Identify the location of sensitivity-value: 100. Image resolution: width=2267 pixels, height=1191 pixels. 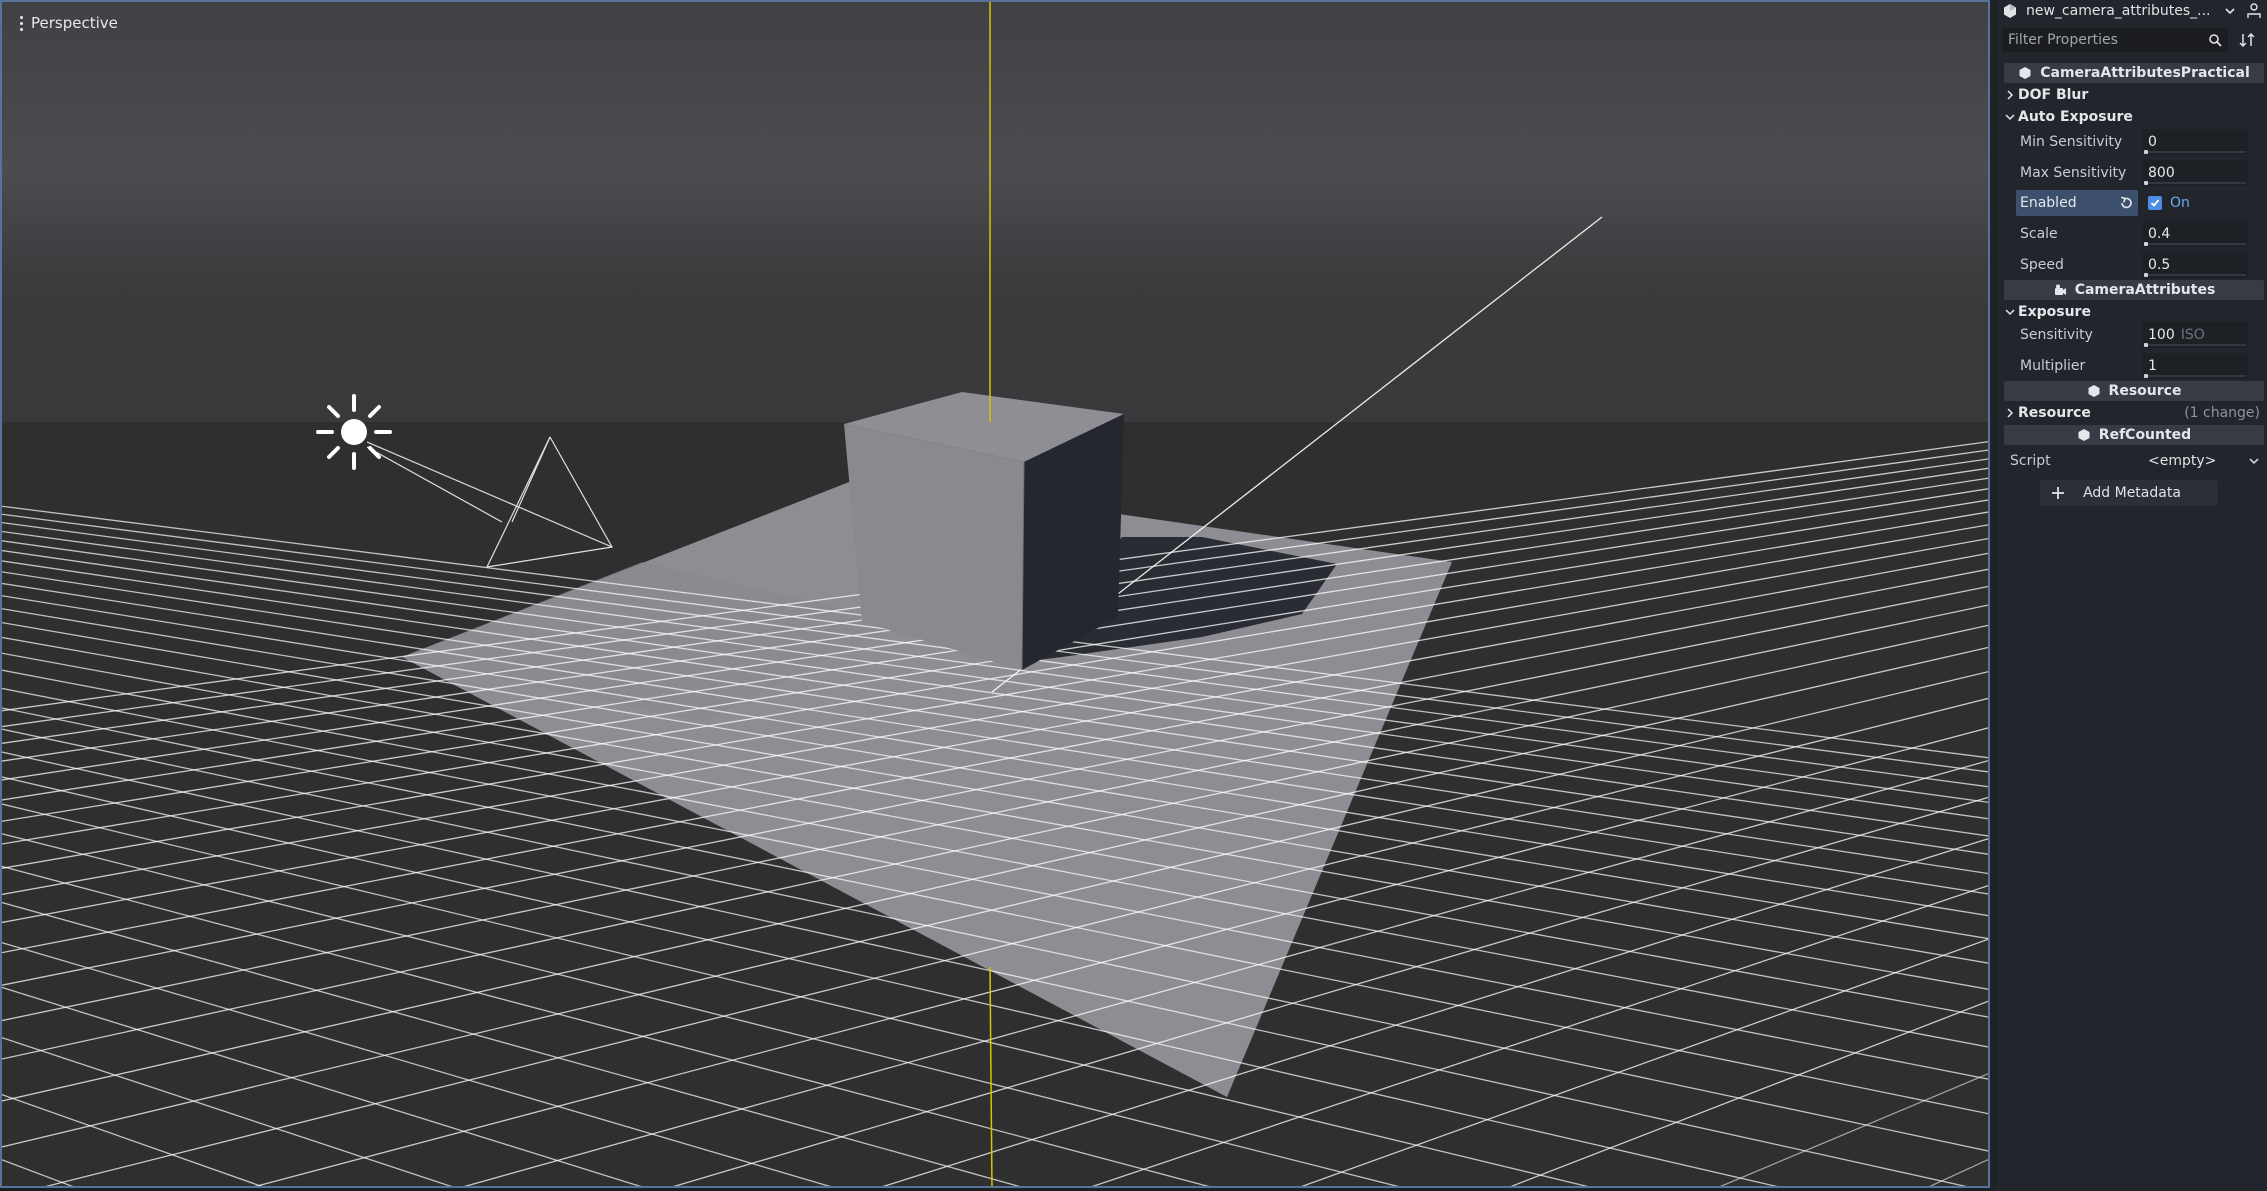
(2161, 335).